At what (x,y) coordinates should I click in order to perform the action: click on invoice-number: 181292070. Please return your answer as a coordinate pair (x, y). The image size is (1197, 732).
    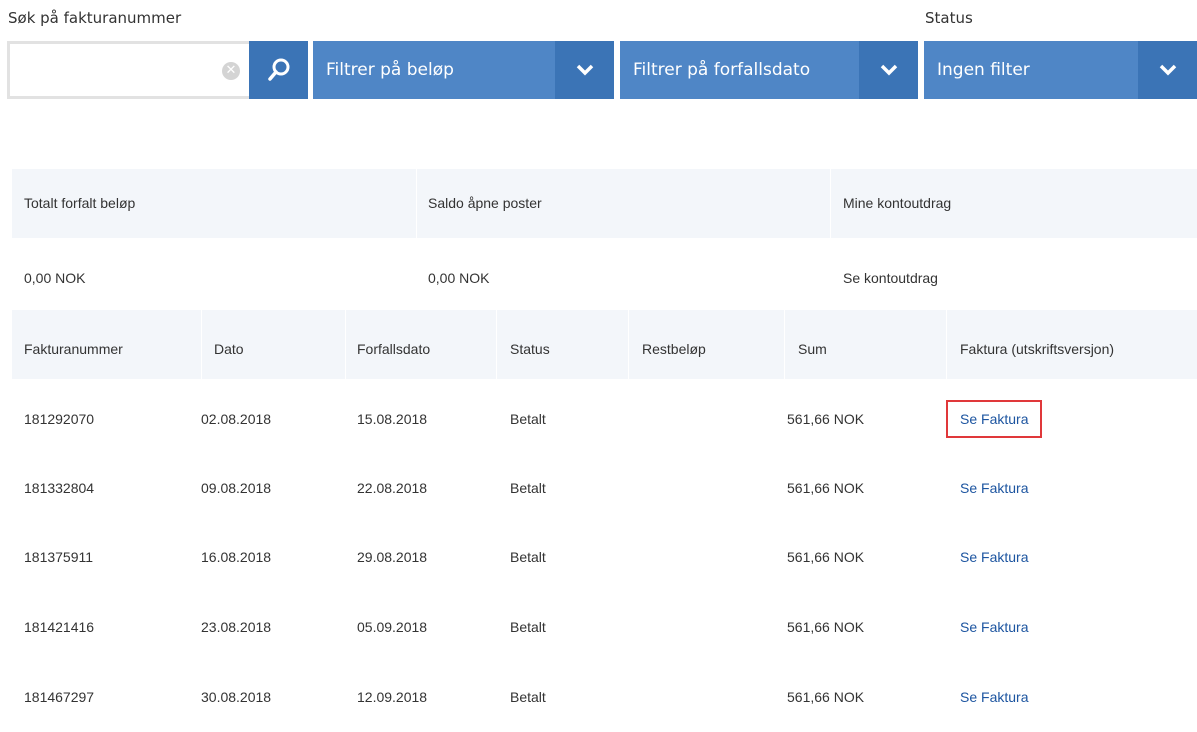
    Looking at the image, I should click on (59, 419).